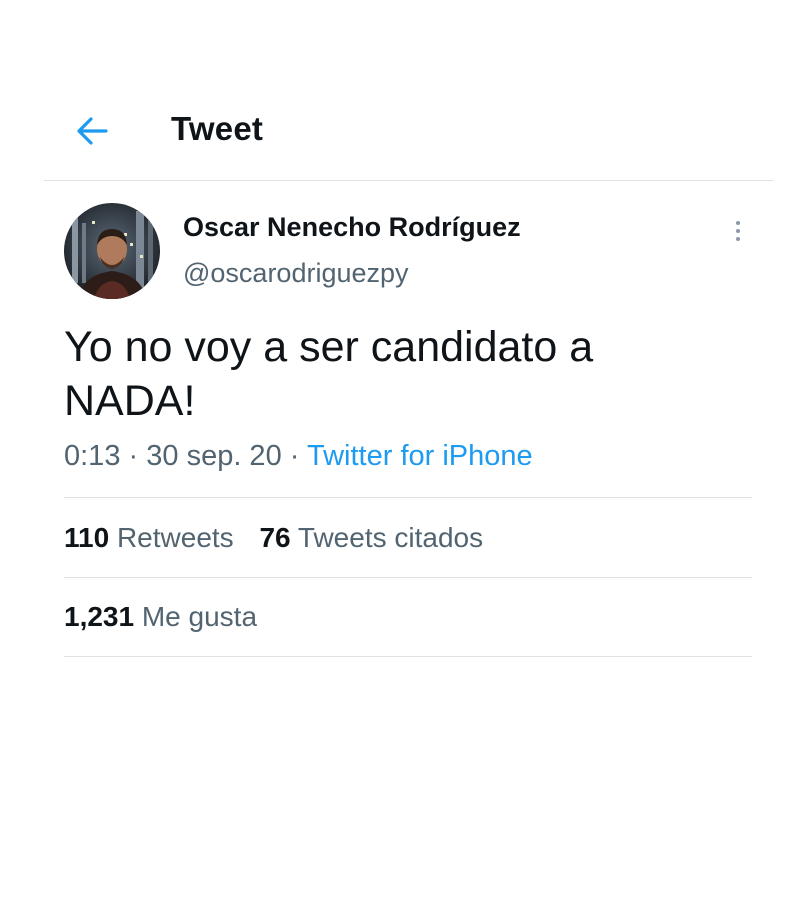  I want to click on author-name: Oscar Nenecho Rodríguez, so click(352, 227).